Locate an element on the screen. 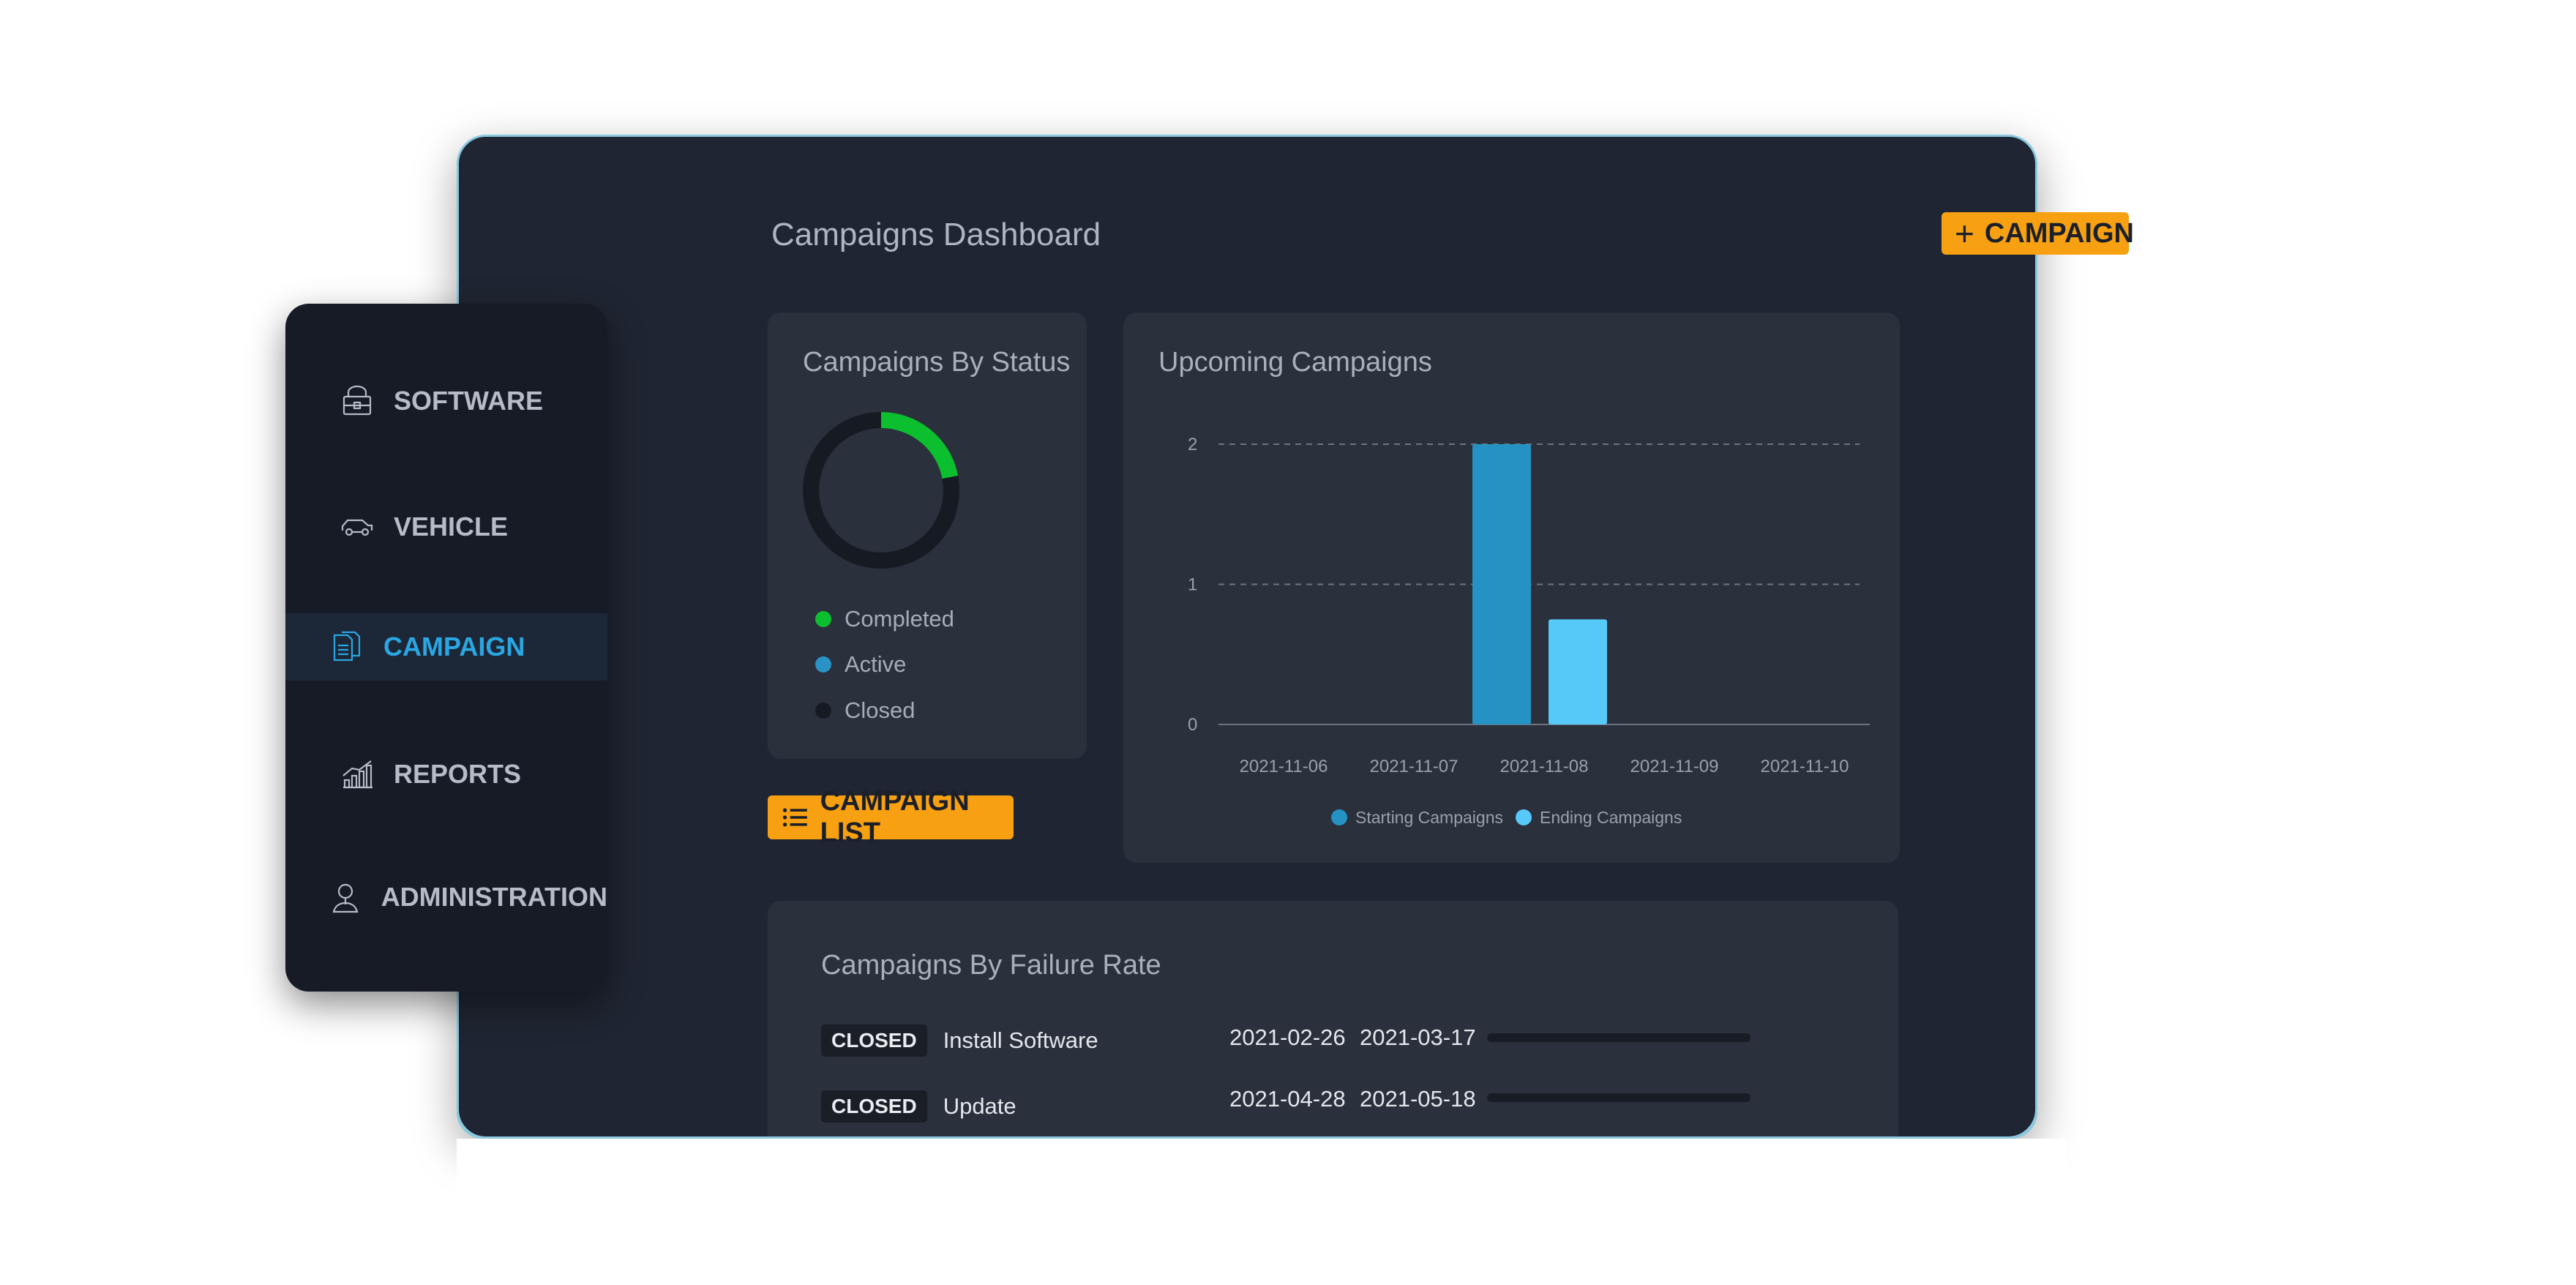 This screenshot has width=2576, height=1285. x-tick-label: 2021-11-06 is located at coordinates (1284, 766).